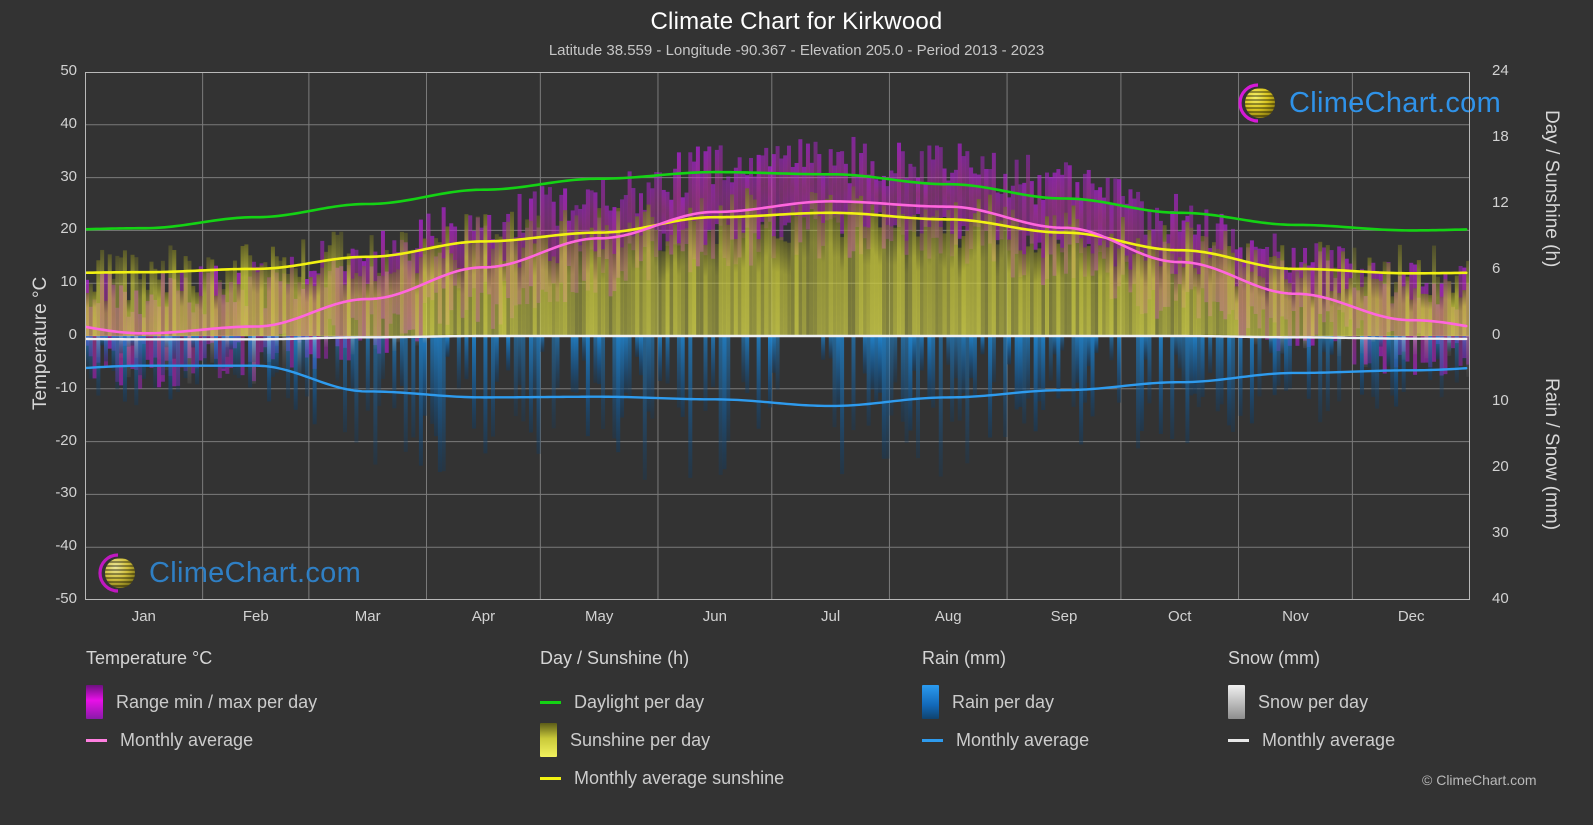 The image size is (1593, 825). Describe the element at coordinates (68, 282) in the screenshot. I see `left-tick-label: 10` at that location.